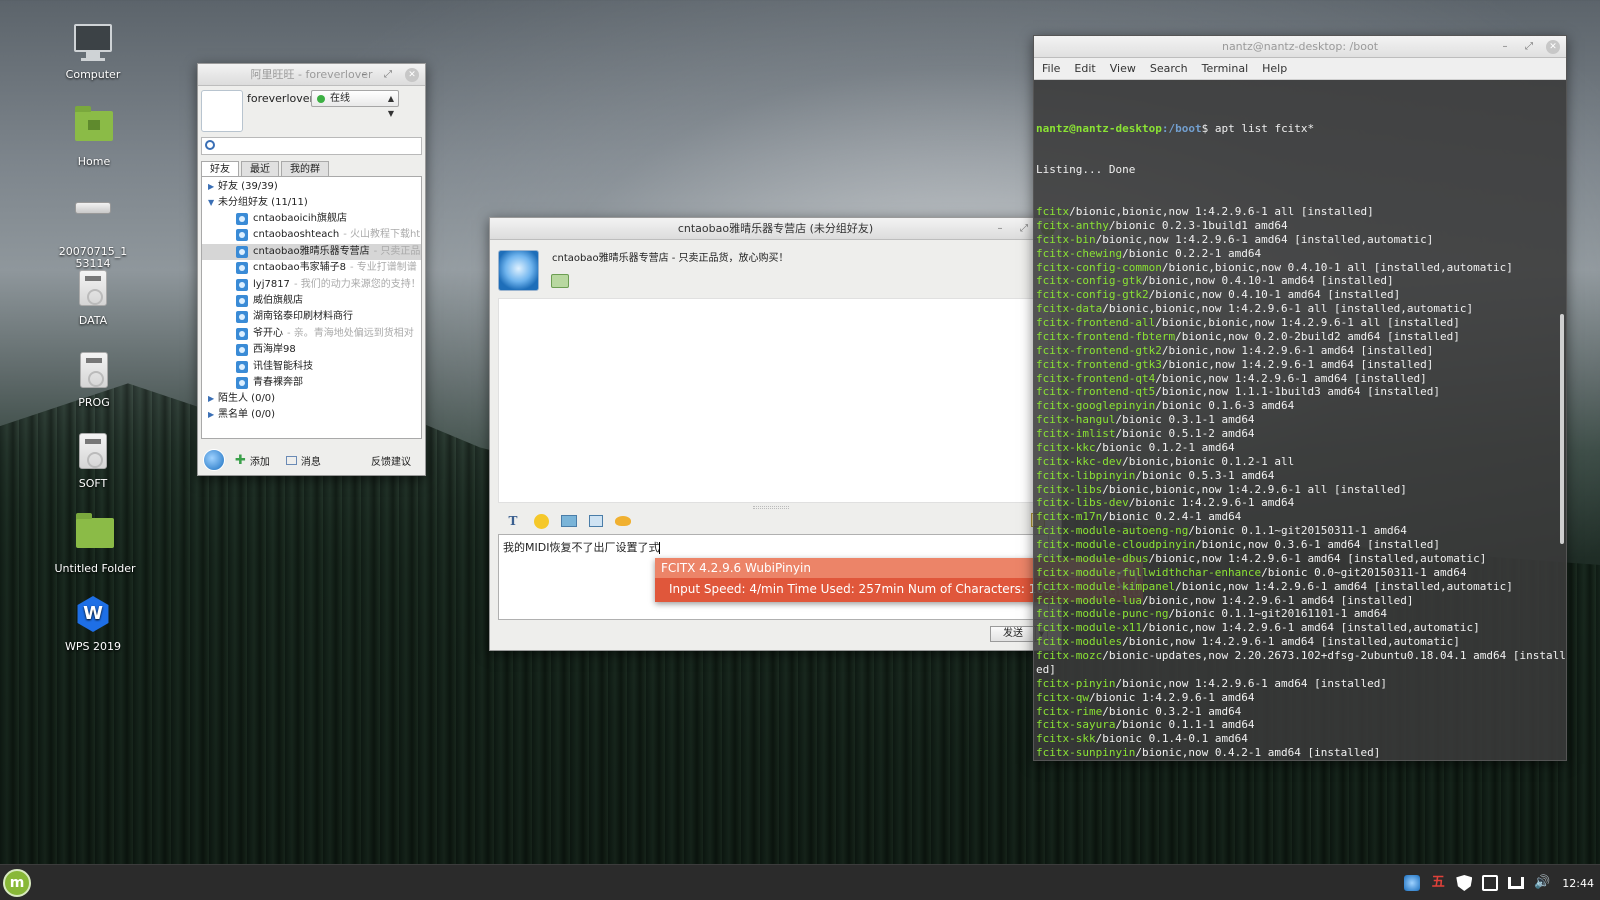 Image resolution: width=1600 pixels, height=900 pixels. What do you see at coordinates (1069, 711) in the screenshot?
I see `package-name: fcitx-rime` at bounding box center [1069, 711].